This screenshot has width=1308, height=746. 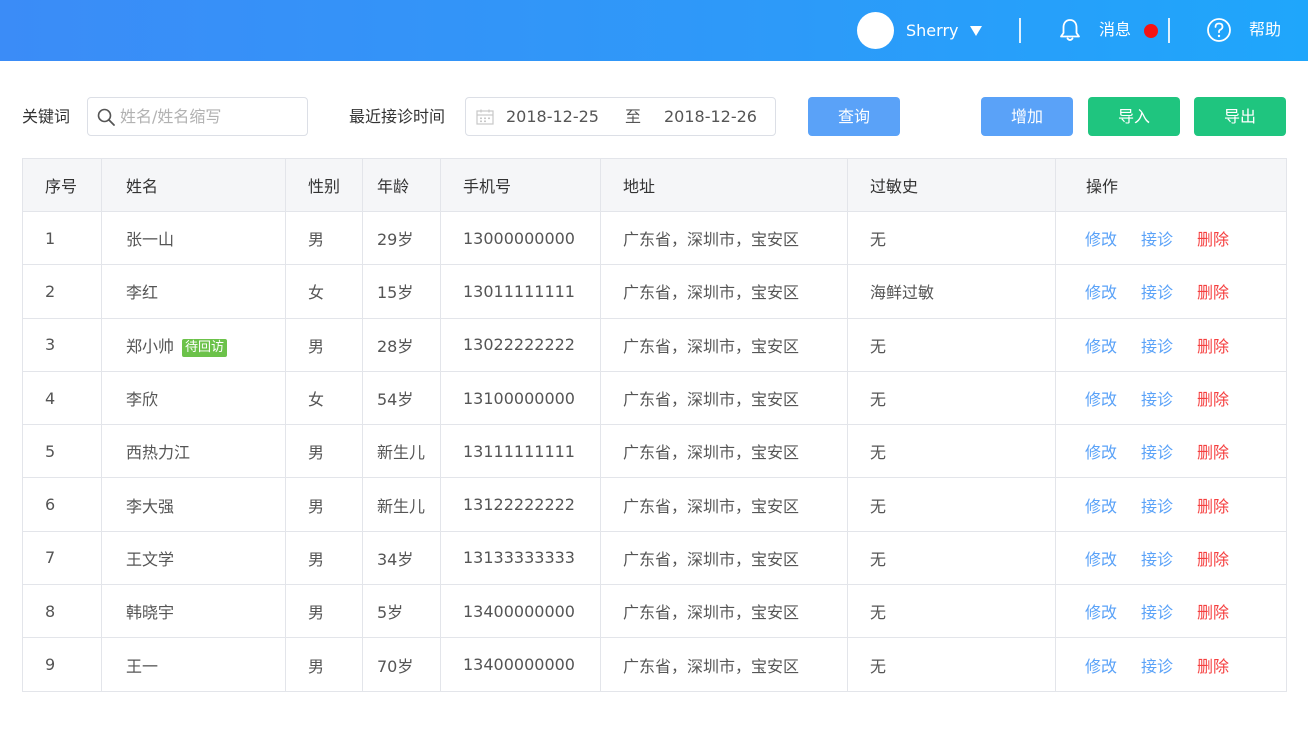 What do you see at coordinates (1134, 116) in the screenshot?
I see `import-button: 导入` at bounding box center [1134, 116].